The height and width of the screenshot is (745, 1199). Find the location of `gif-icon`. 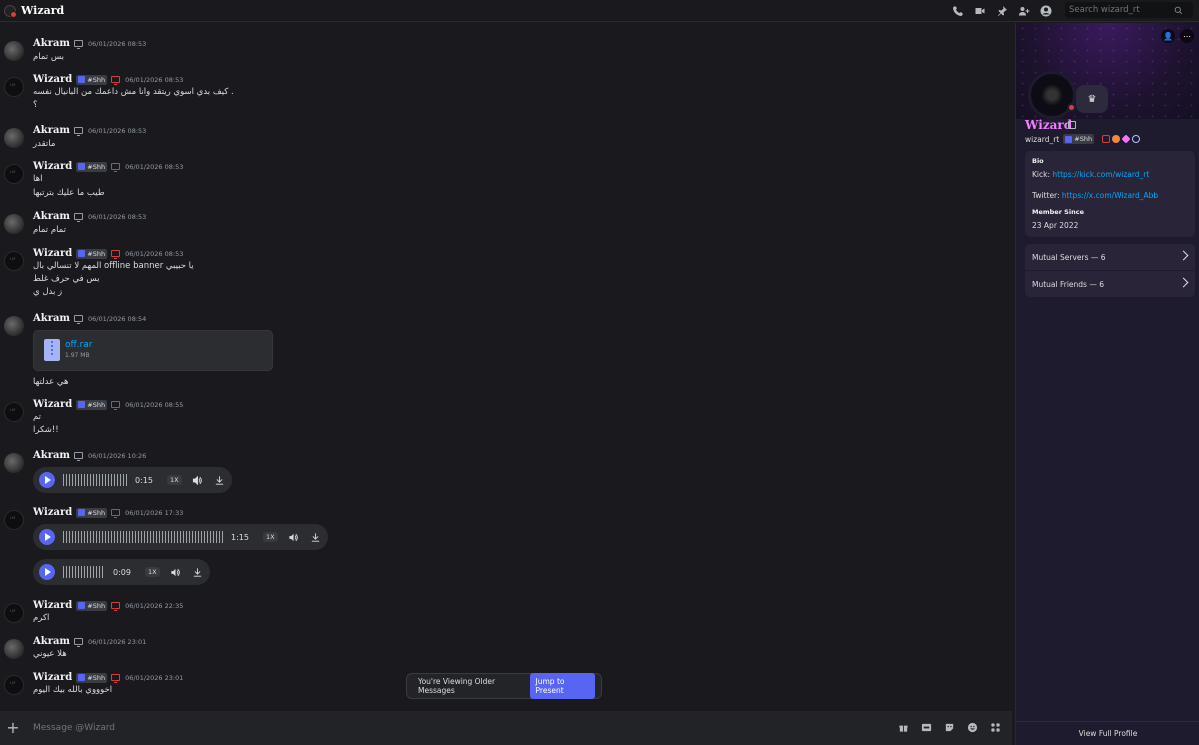

gif-icon is located at coordinates (926, 727).